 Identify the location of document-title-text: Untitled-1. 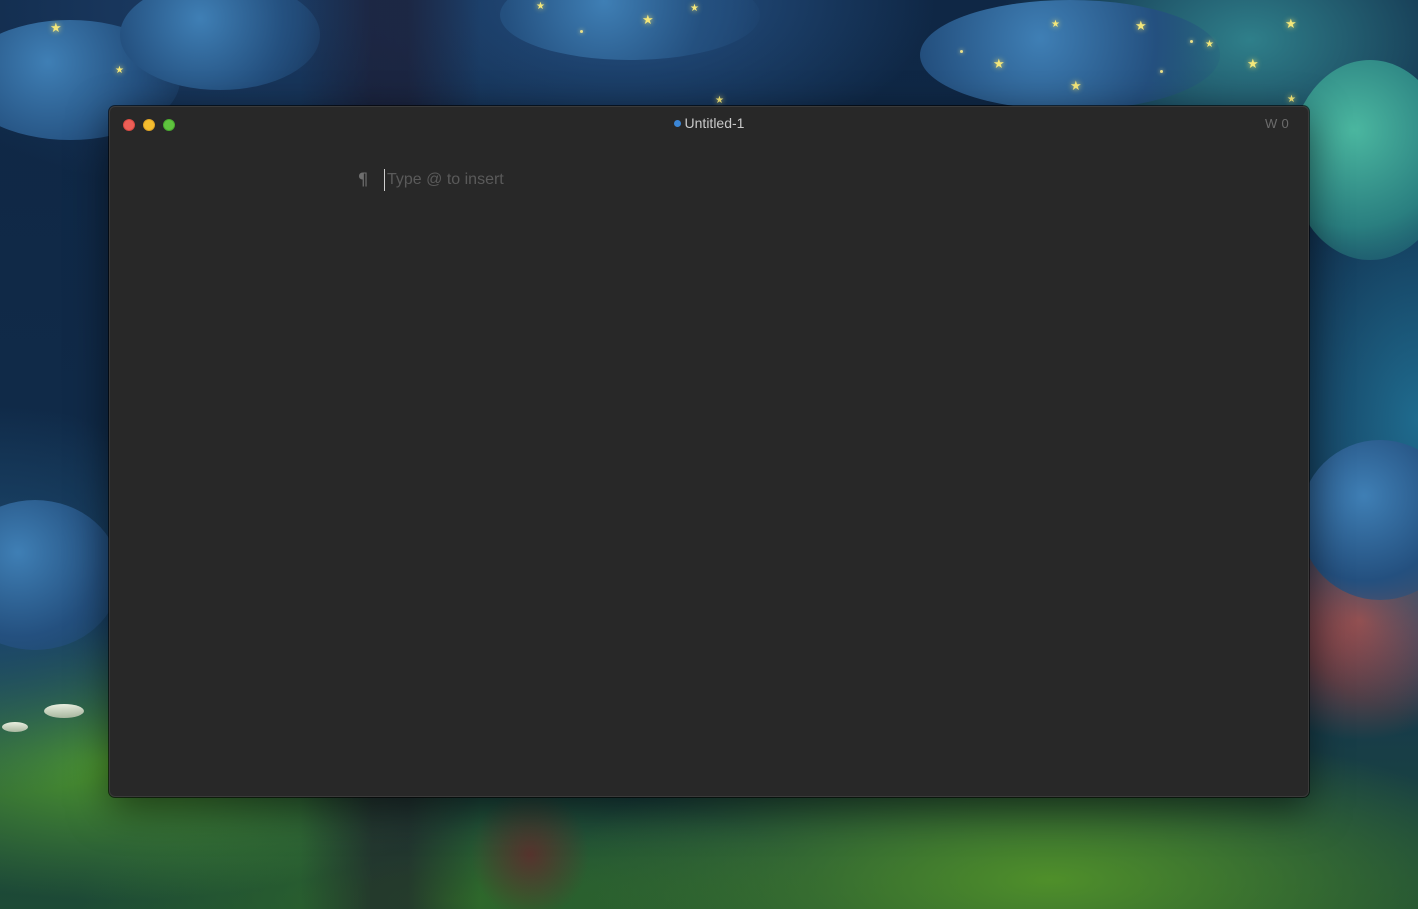
(714, 123).